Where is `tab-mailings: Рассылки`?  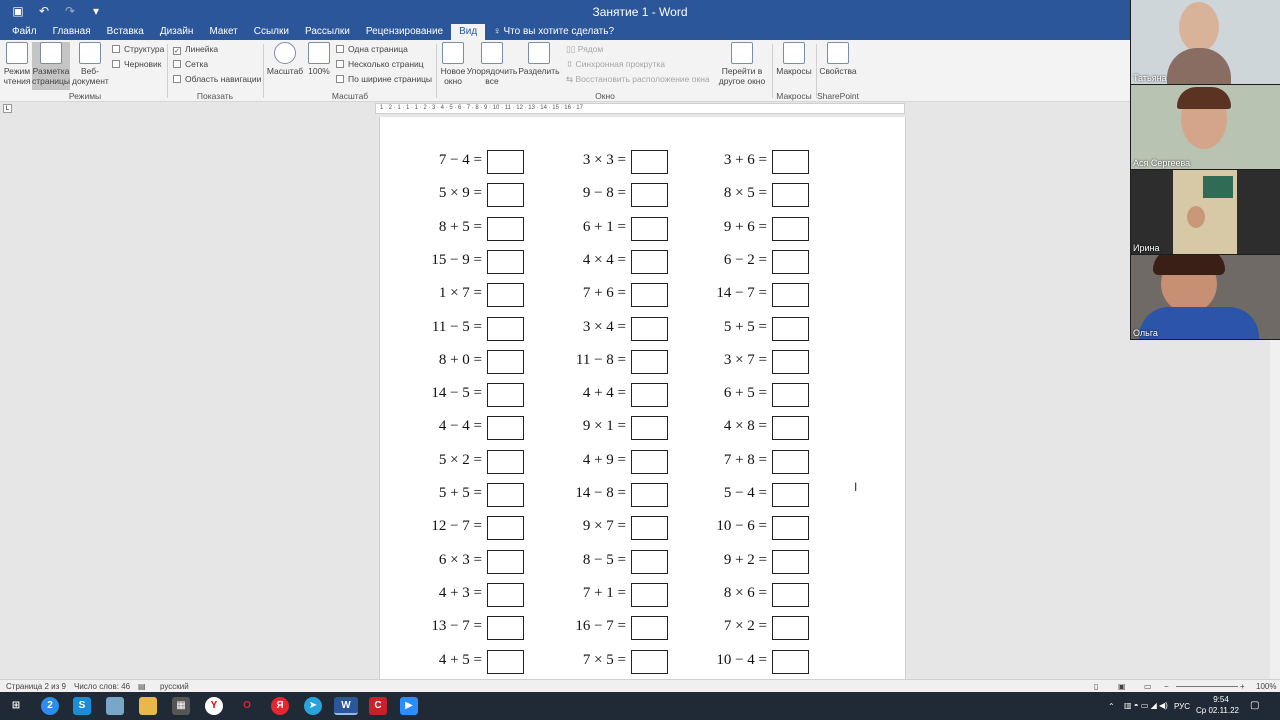 tab-mailings: Рассылки is located at coordinates (327, 32).